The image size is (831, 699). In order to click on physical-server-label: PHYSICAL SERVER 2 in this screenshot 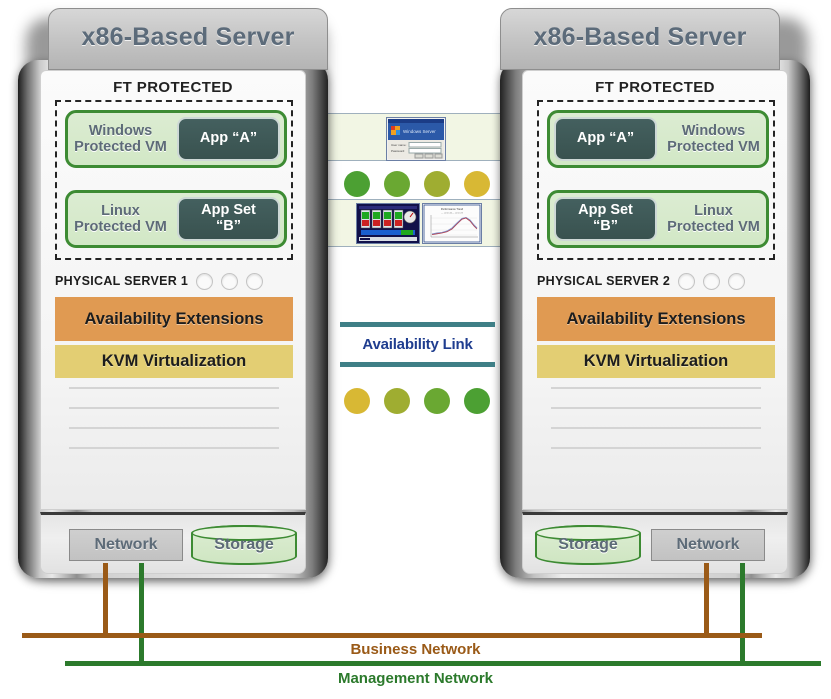, I will do `click(604, 281)`.